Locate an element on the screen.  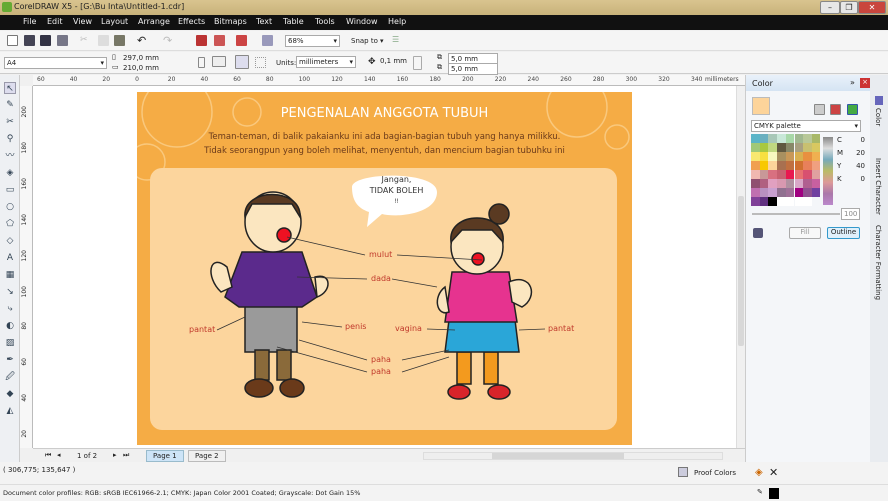
menu-tools: Tools is located at coordinates (325, 21).